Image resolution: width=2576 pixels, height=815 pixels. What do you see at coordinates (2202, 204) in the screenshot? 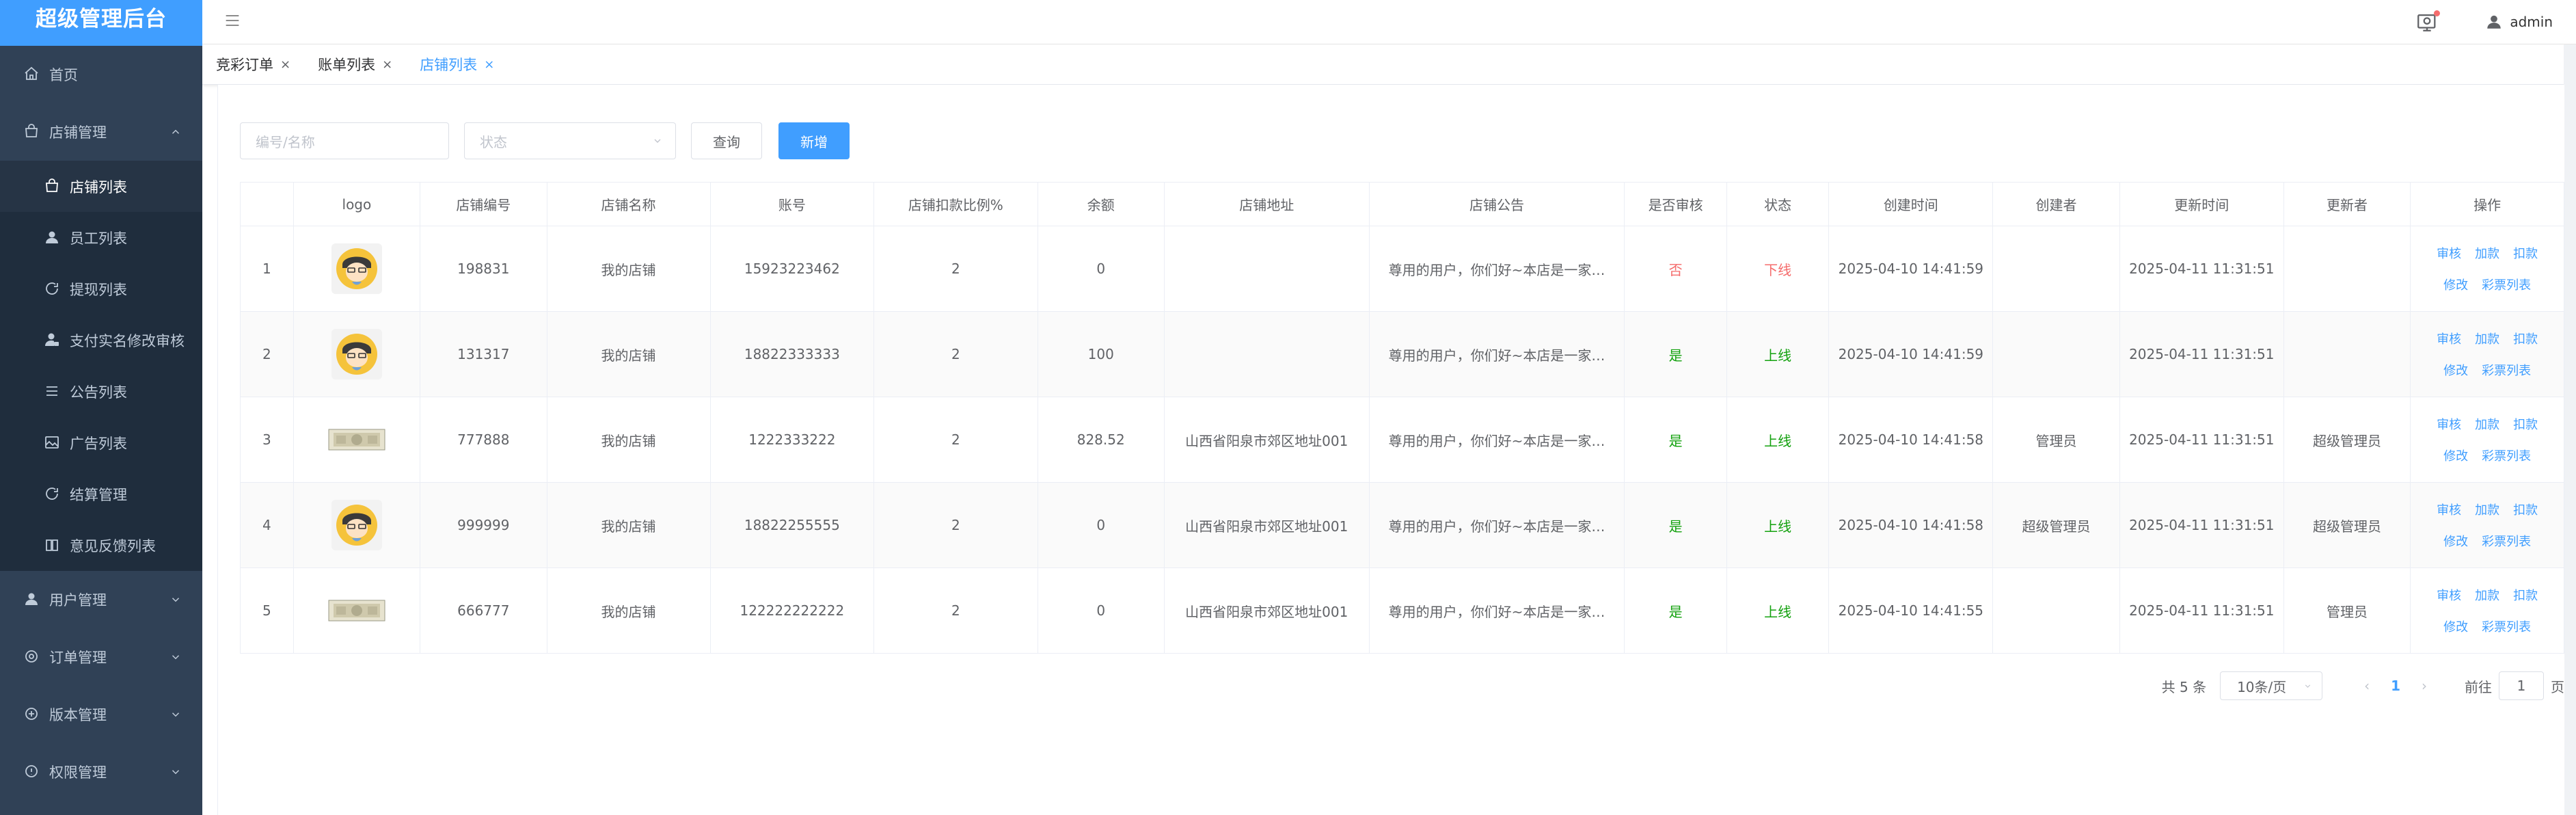
I see `column-header: 更新时间` at bounding box center [2202, 204].